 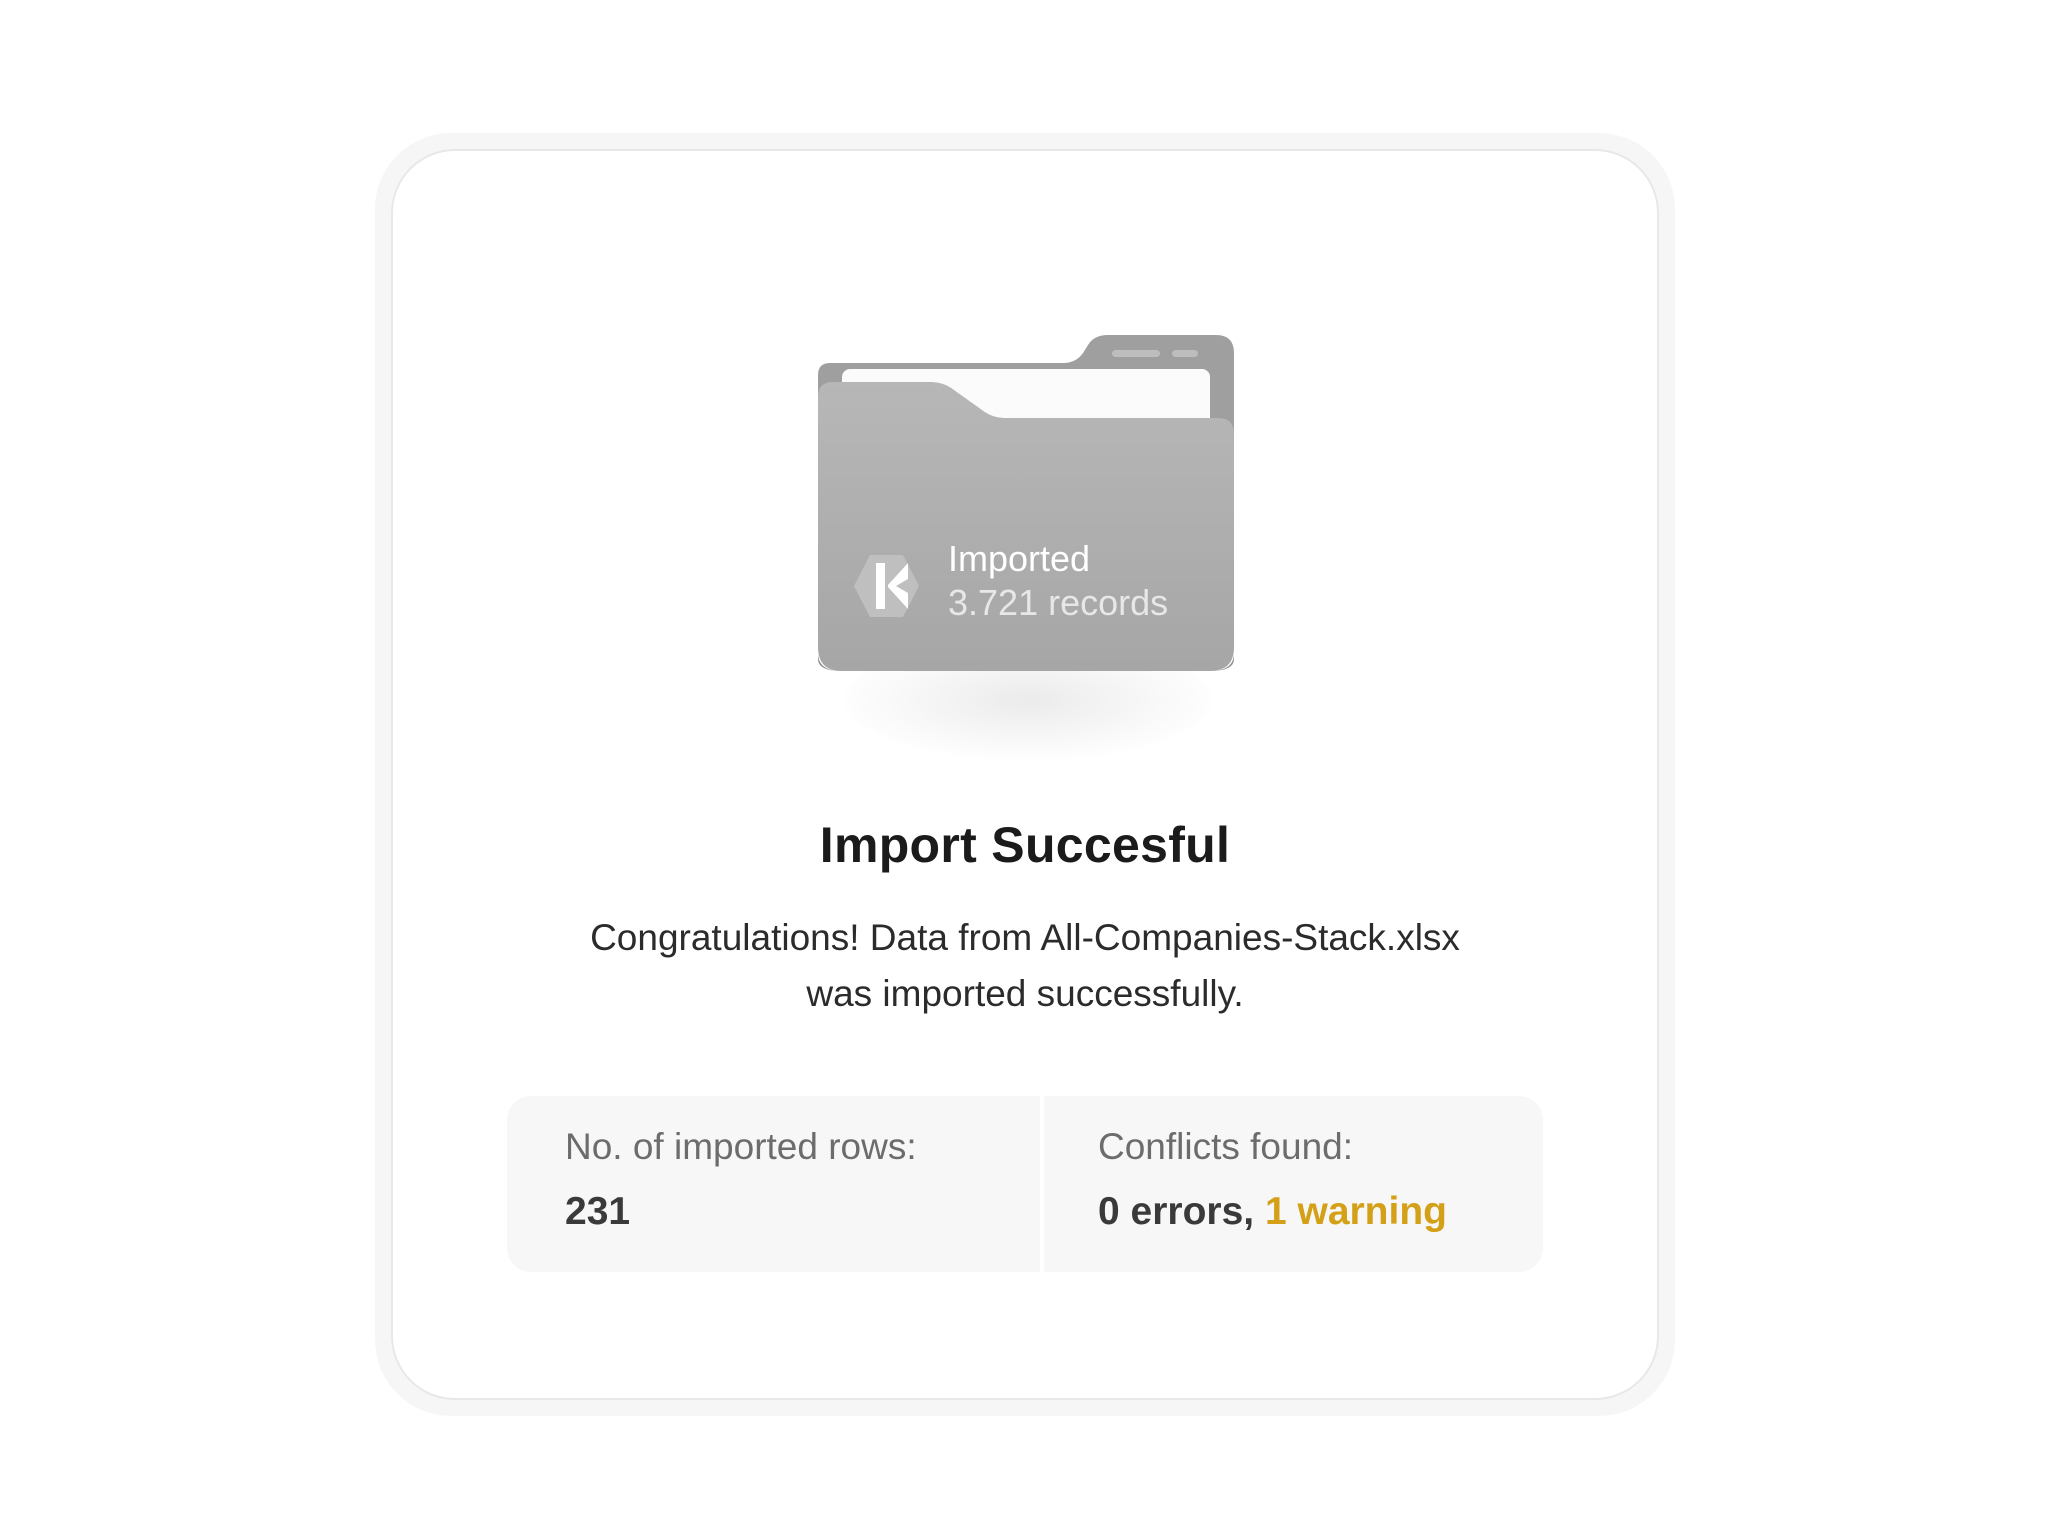 I want to click on warnings-count: 1 warning, so click(x=1355, y=1211).